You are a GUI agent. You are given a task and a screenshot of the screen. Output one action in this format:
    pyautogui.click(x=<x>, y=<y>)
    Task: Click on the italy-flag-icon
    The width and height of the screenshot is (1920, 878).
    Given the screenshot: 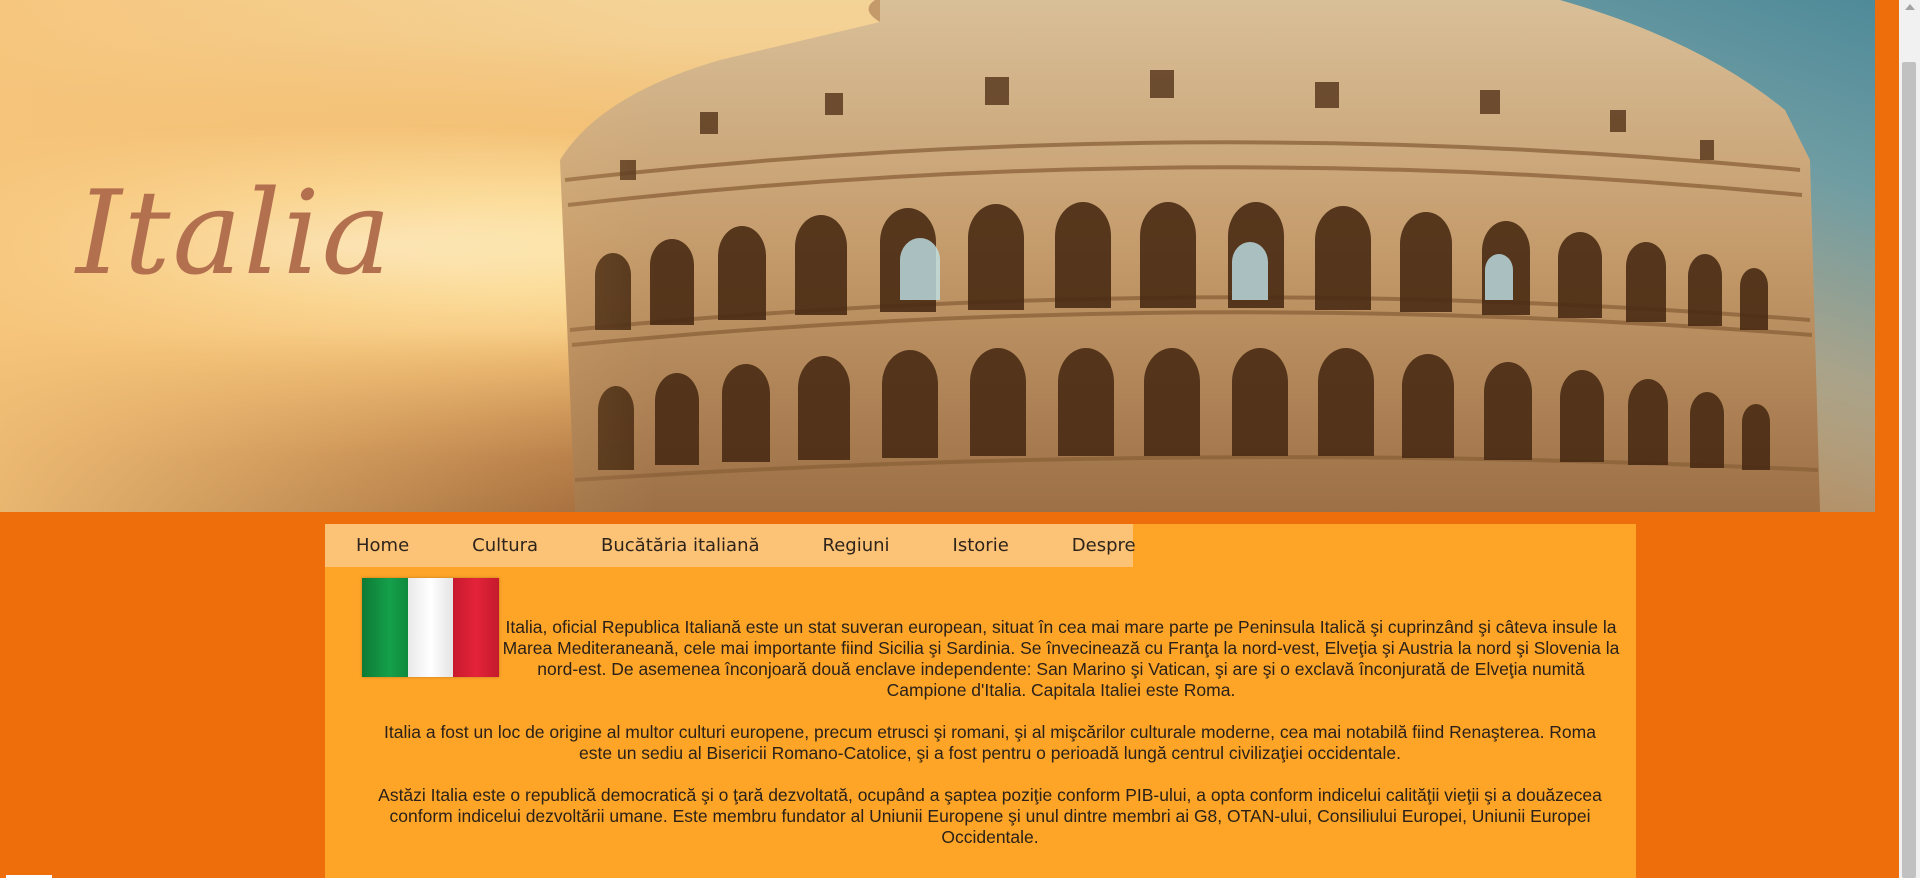 What is the action you would take?
    pyautogui.click(x=431, y=627)
    